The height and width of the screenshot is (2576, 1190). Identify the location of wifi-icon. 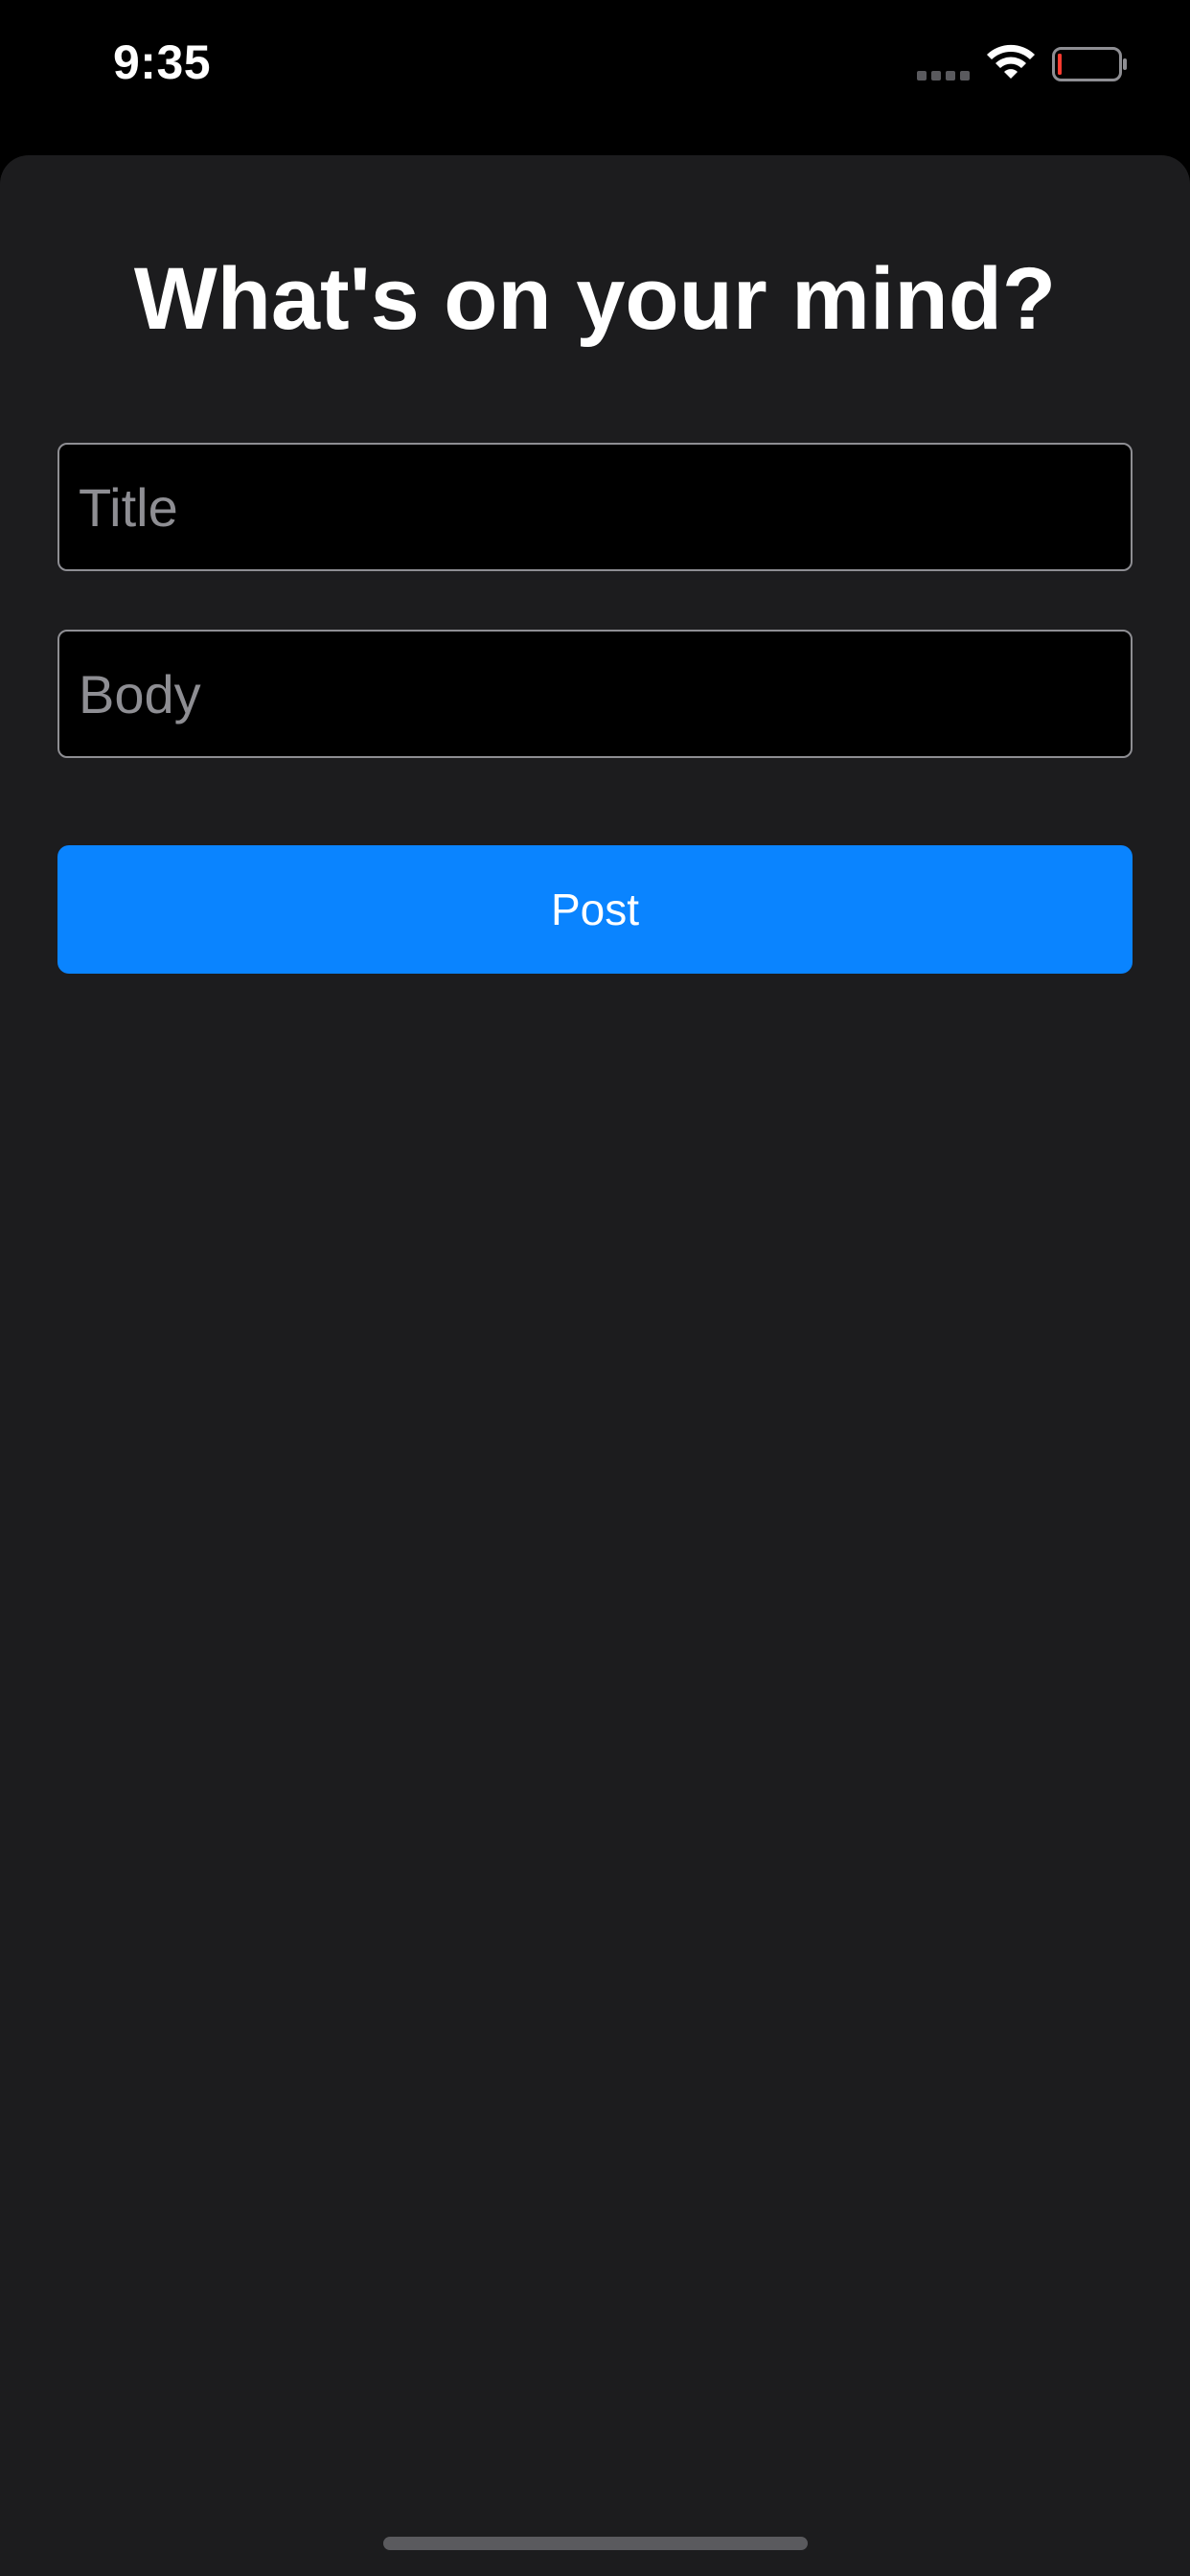
(1011, 62).